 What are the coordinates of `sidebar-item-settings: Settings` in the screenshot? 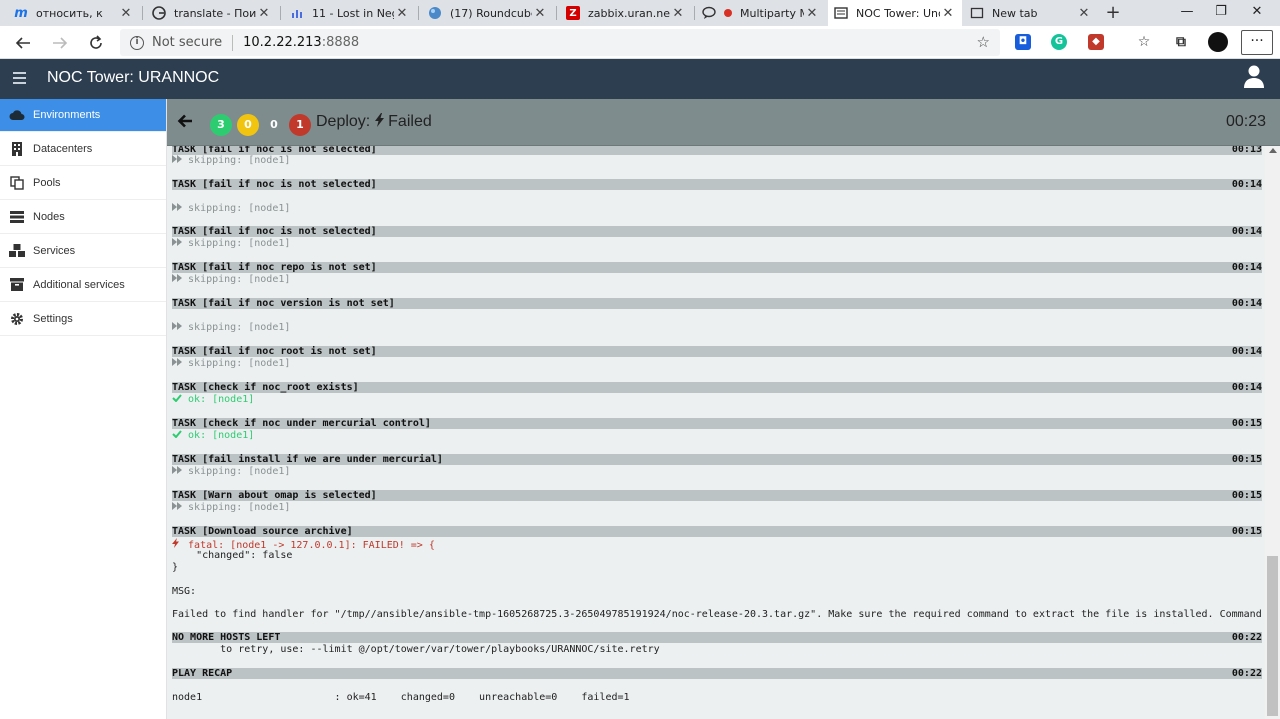 It's located at (83, 319).